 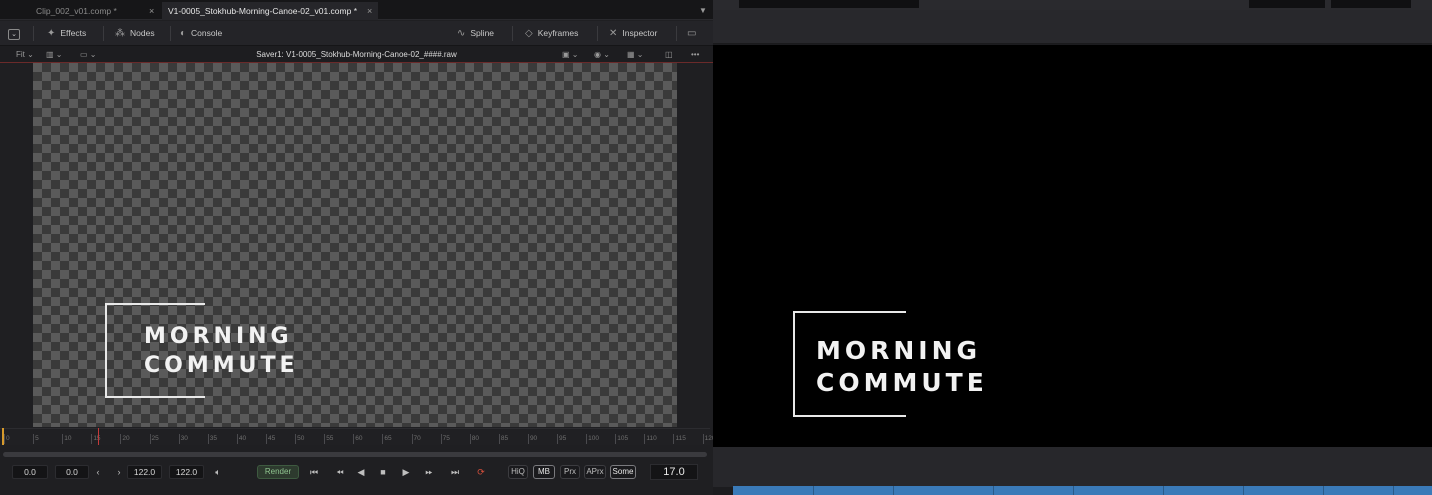 What do you see at coordinates (186, 472) in the screenshot?
I see `global-end-field: 122.0` at bounding box center [186, 472].